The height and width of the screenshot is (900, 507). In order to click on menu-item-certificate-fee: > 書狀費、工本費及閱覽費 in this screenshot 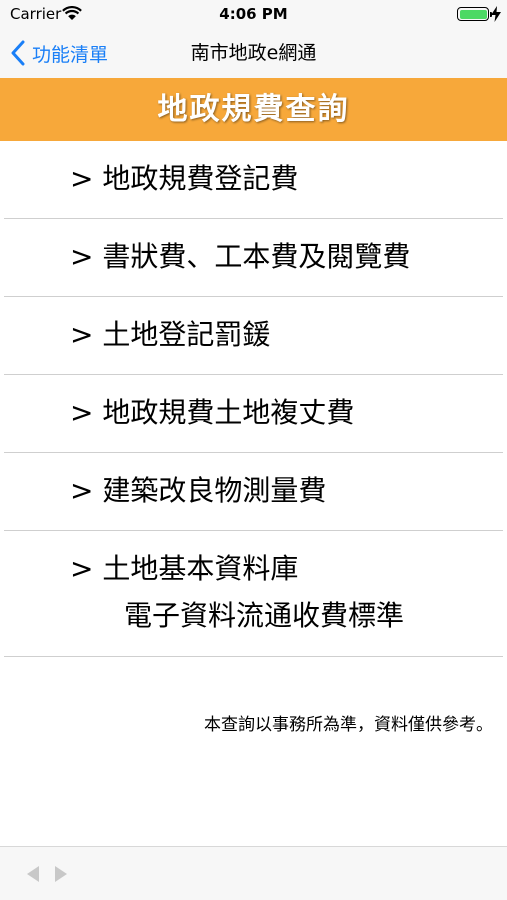, I will do `click(253, 258)`.